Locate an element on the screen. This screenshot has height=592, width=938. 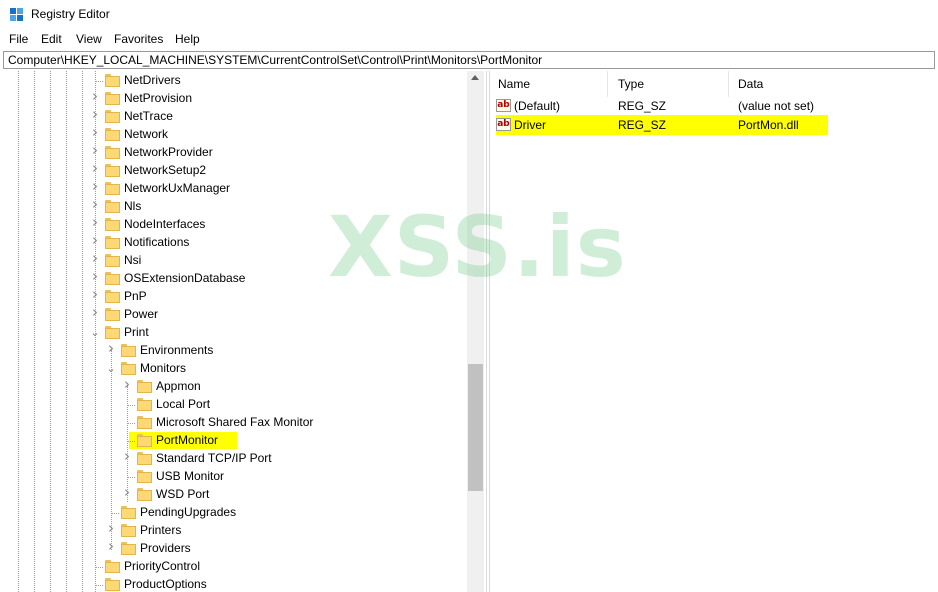
tree-scrollbar is located at coordinates (475, 331).